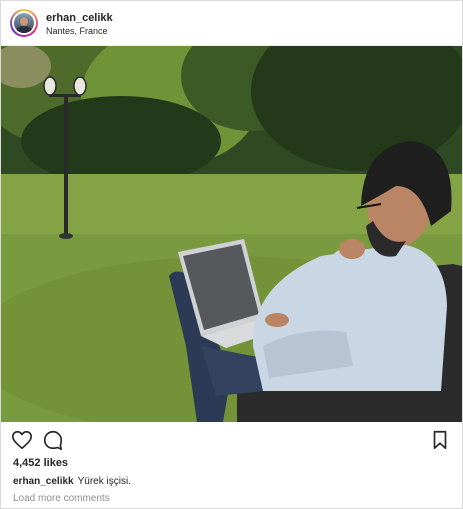  Describe the element at coordinates (104, 481) in the screenshot. I see `caption-text: Yürek işçisi.` at that location.